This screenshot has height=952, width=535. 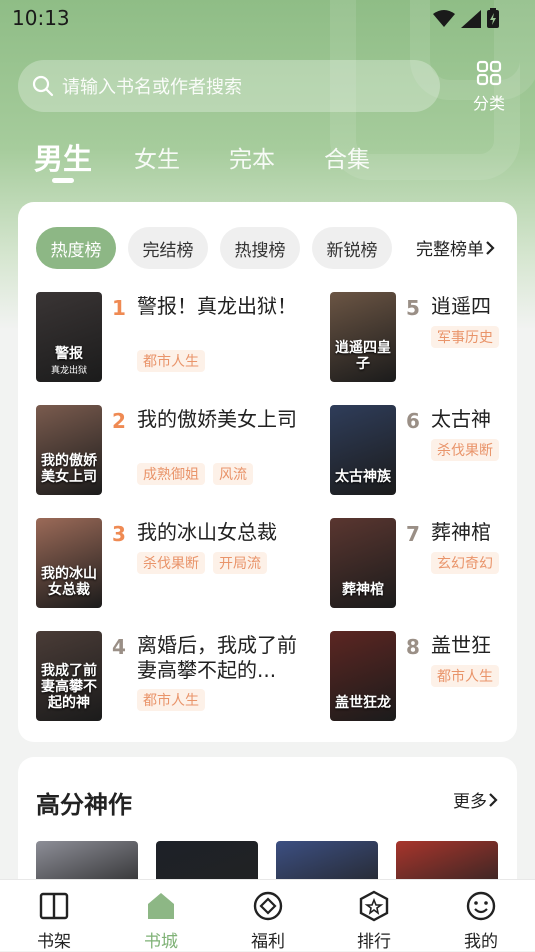 What do you see at coordinates (119, 647) in the screenshot?
I see `rank-number: 4` at bounding box center [119, 647].